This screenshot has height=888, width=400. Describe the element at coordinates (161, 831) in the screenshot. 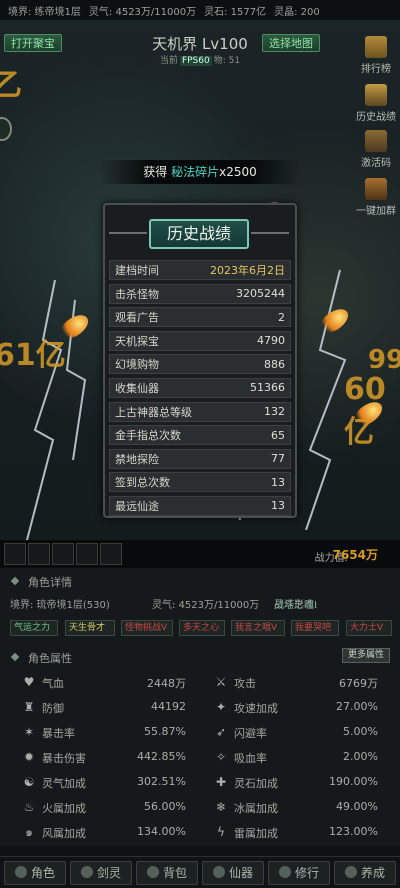

I see `attr-value: 134.00%` at that location.